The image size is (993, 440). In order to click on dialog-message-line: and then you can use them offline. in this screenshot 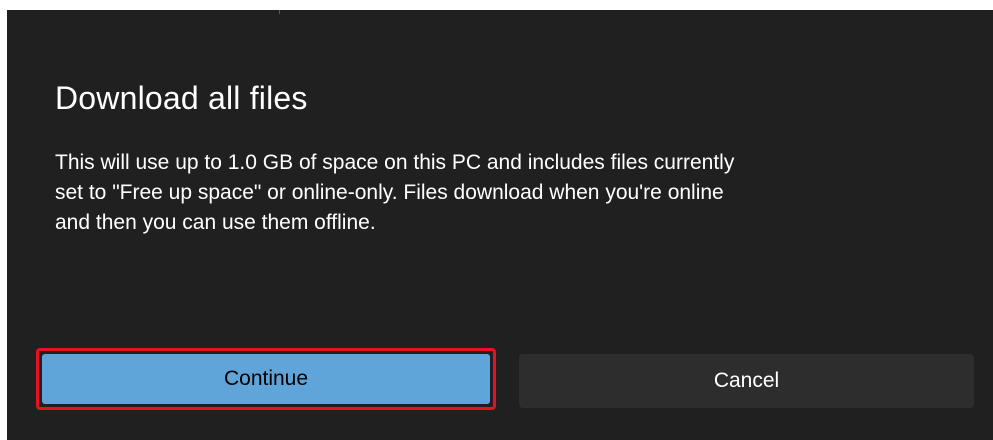, I will do `click(215, 222)`.